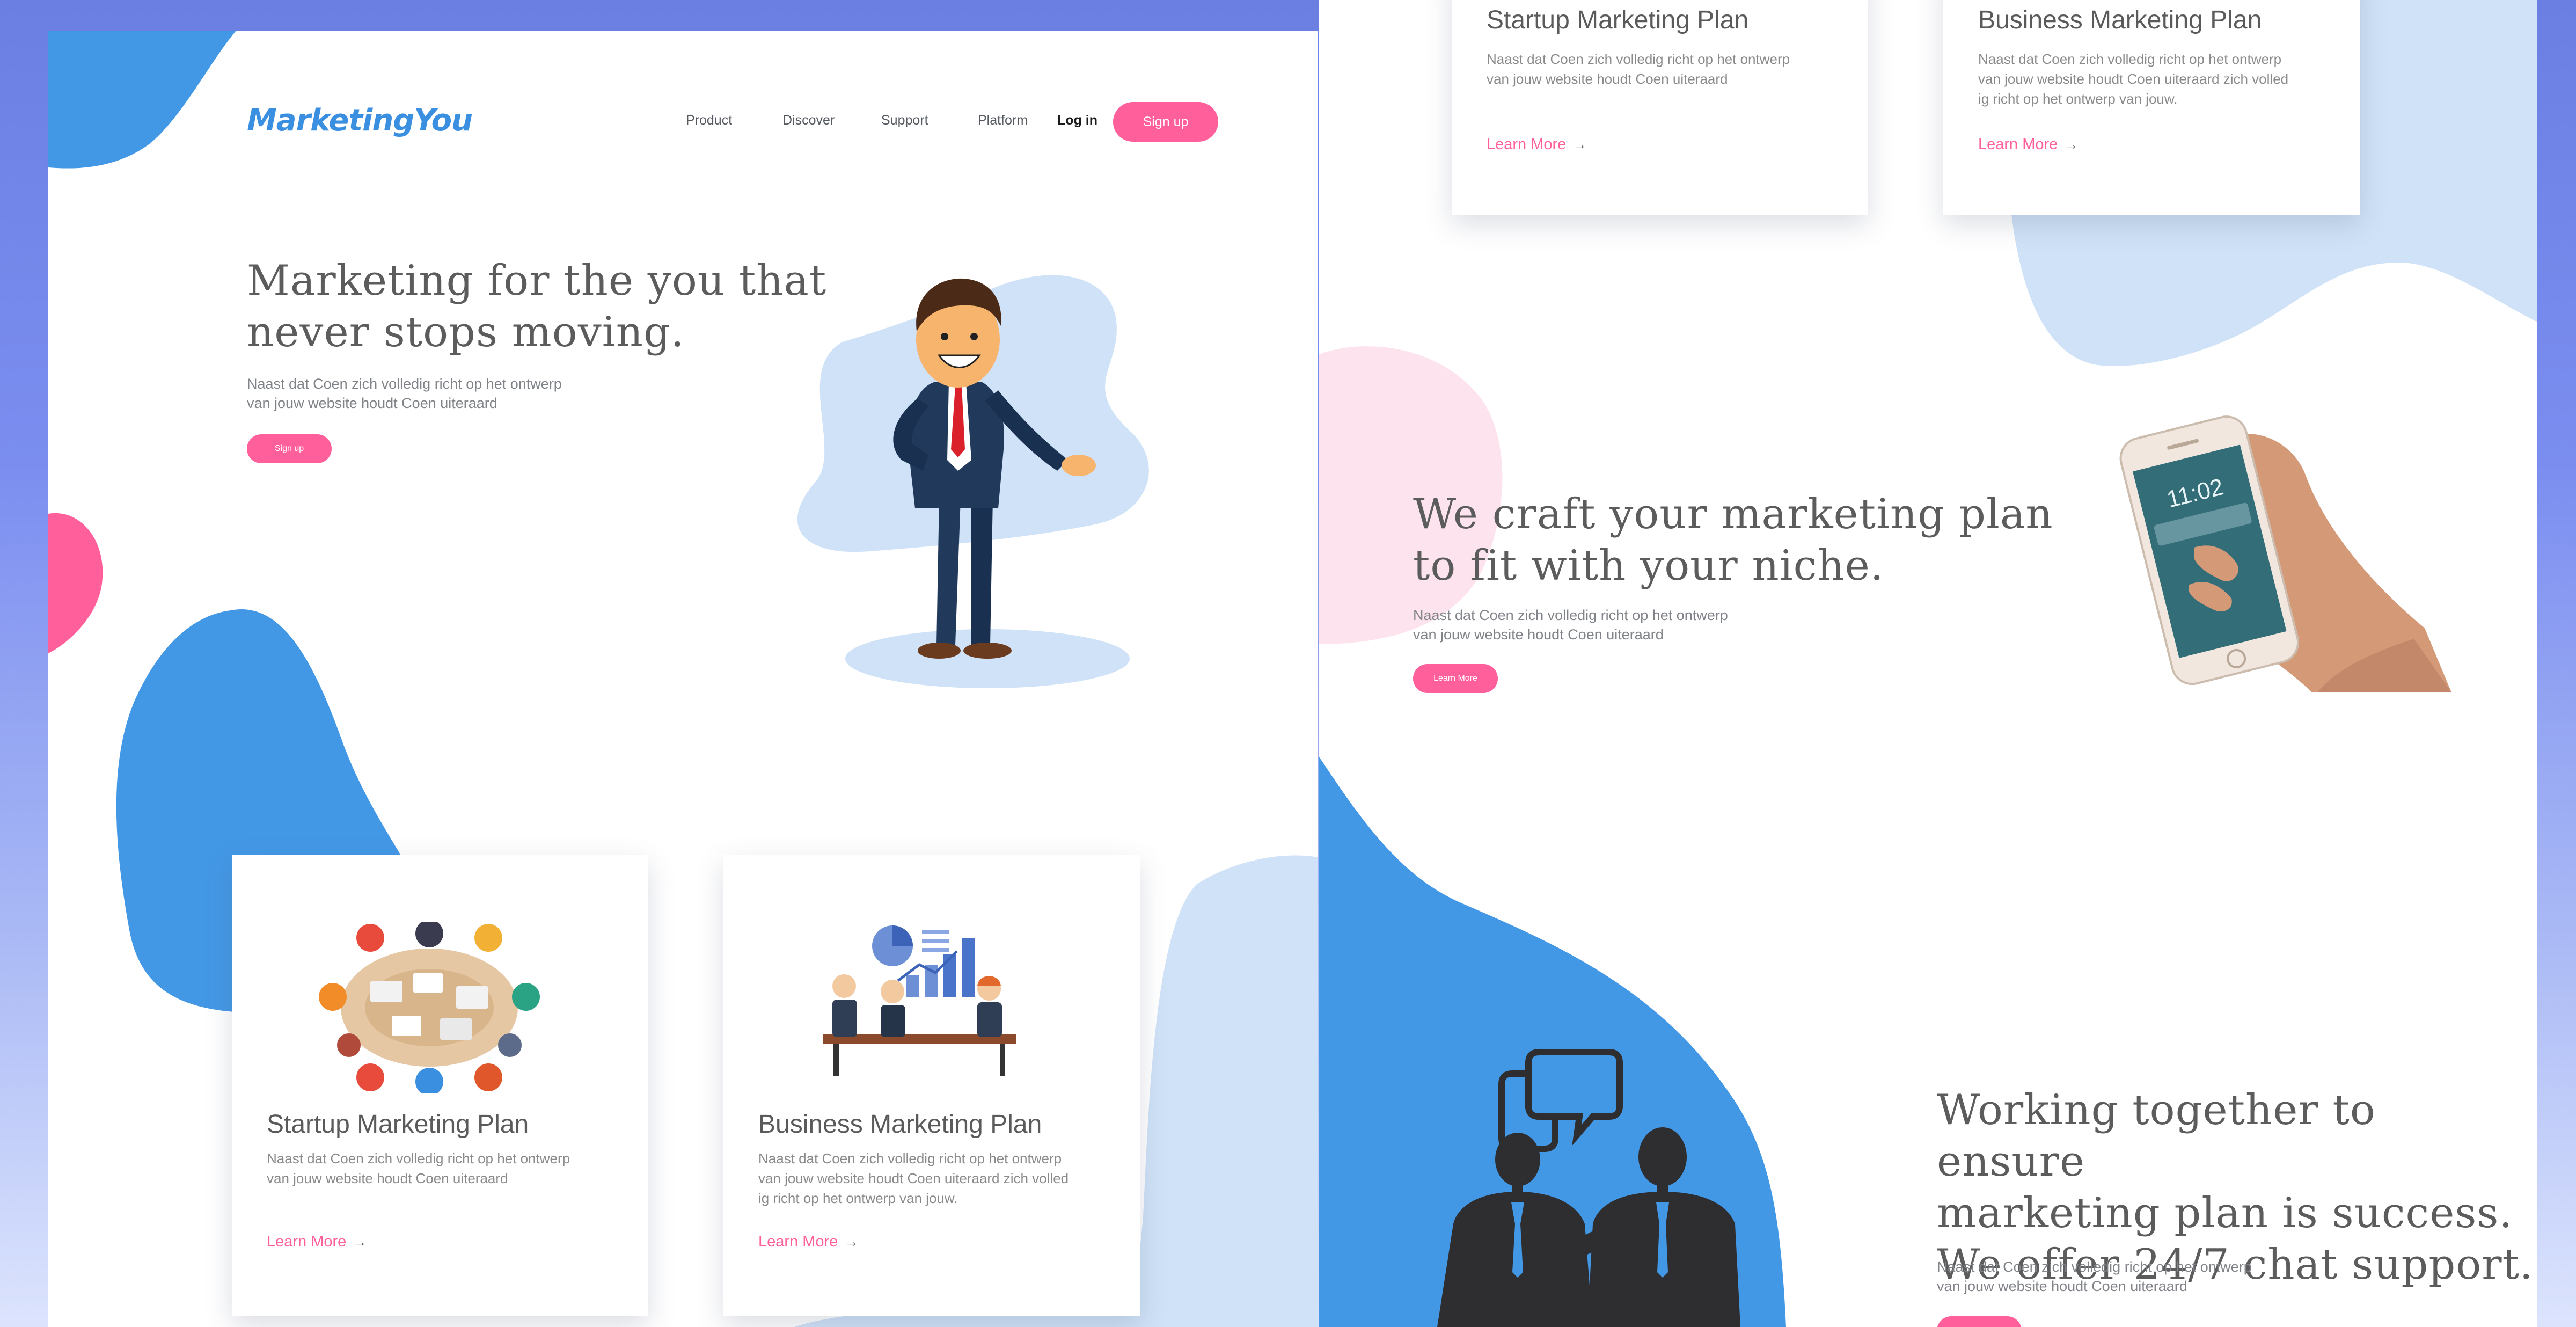 The height and width of the screenshot is (1327, 2576). I want to click on team-meeting-table-icon, so click(429, 1007).